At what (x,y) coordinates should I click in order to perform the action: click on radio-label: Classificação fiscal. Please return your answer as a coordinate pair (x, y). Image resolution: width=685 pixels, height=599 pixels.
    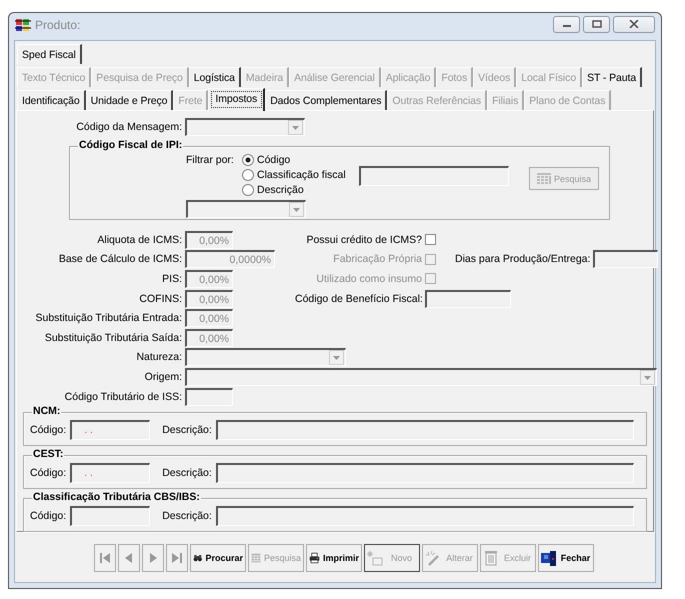
    Looking at the image, I should click on (301, 174).